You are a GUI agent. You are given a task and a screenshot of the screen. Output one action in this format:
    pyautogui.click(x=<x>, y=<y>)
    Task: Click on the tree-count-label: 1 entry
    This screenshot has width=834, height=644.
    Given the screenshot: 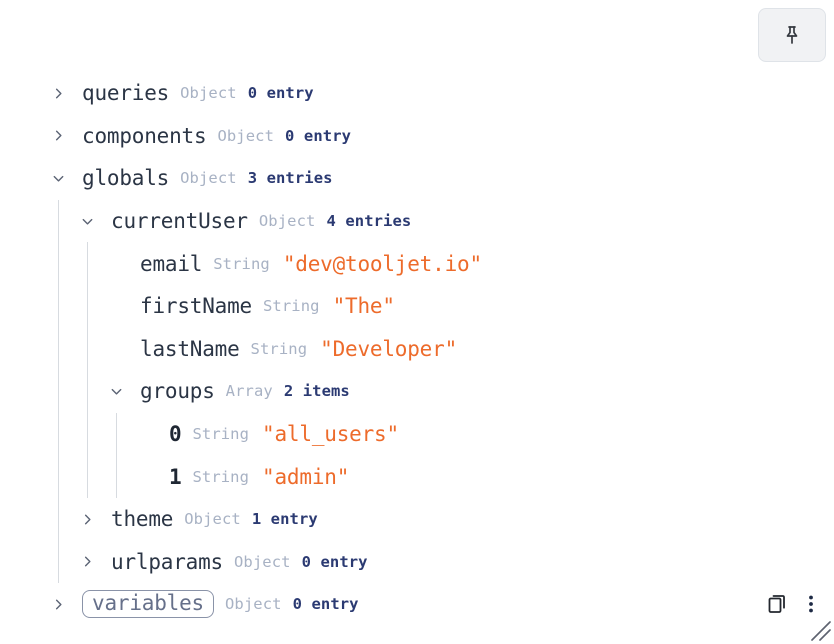 What is the action you would take?
    pyautogui.click(x=284, y=519)
    